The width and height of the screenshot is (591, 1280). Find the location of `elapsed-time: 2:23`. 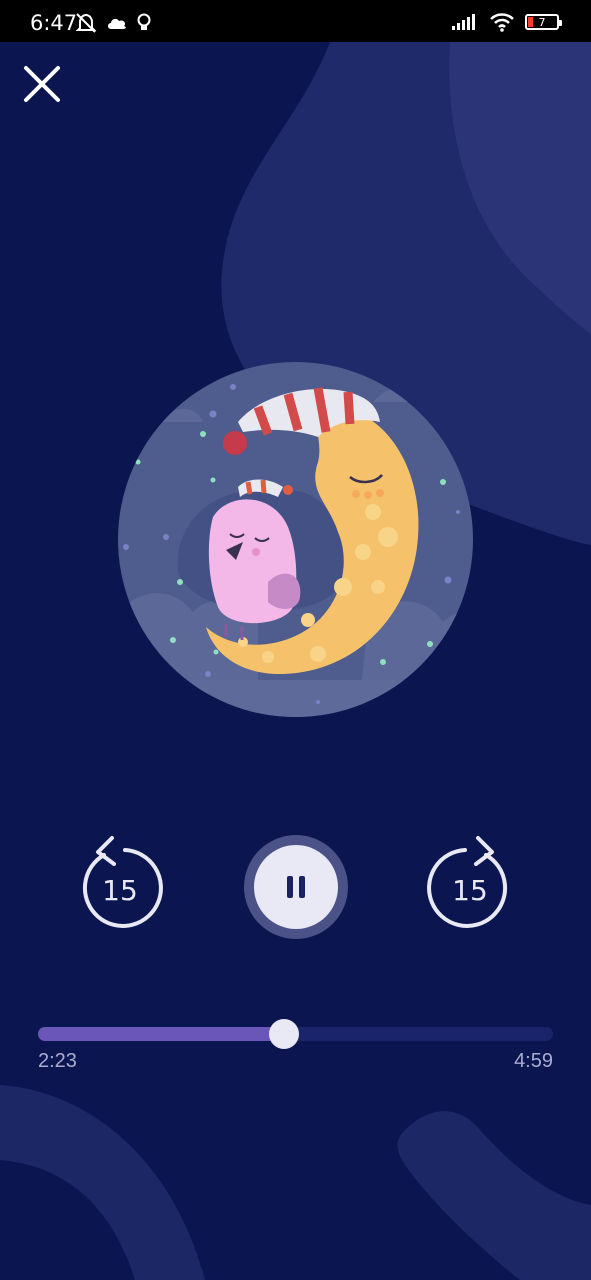

elapsed-time: 2:23 is located at coordinates (57, 1061).